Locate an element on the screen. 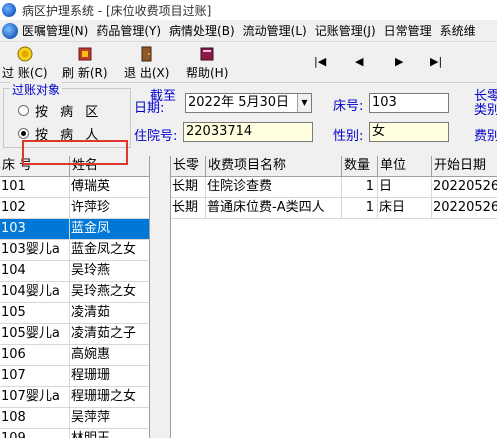  cutoff-label-2: 日期: is located at coordinates (149, 108).